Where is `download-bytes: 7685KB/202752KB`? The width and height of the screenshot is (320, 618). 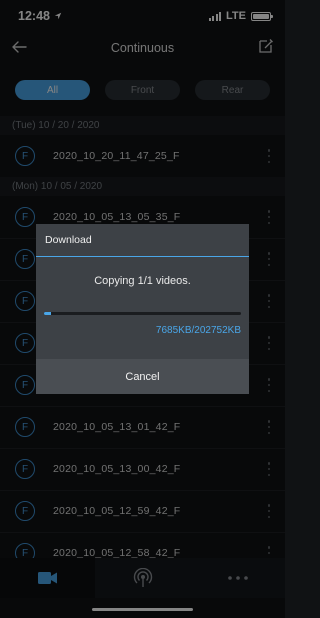
download-bytes: 7685KB/202752KB is located at coordinates (198, 330).